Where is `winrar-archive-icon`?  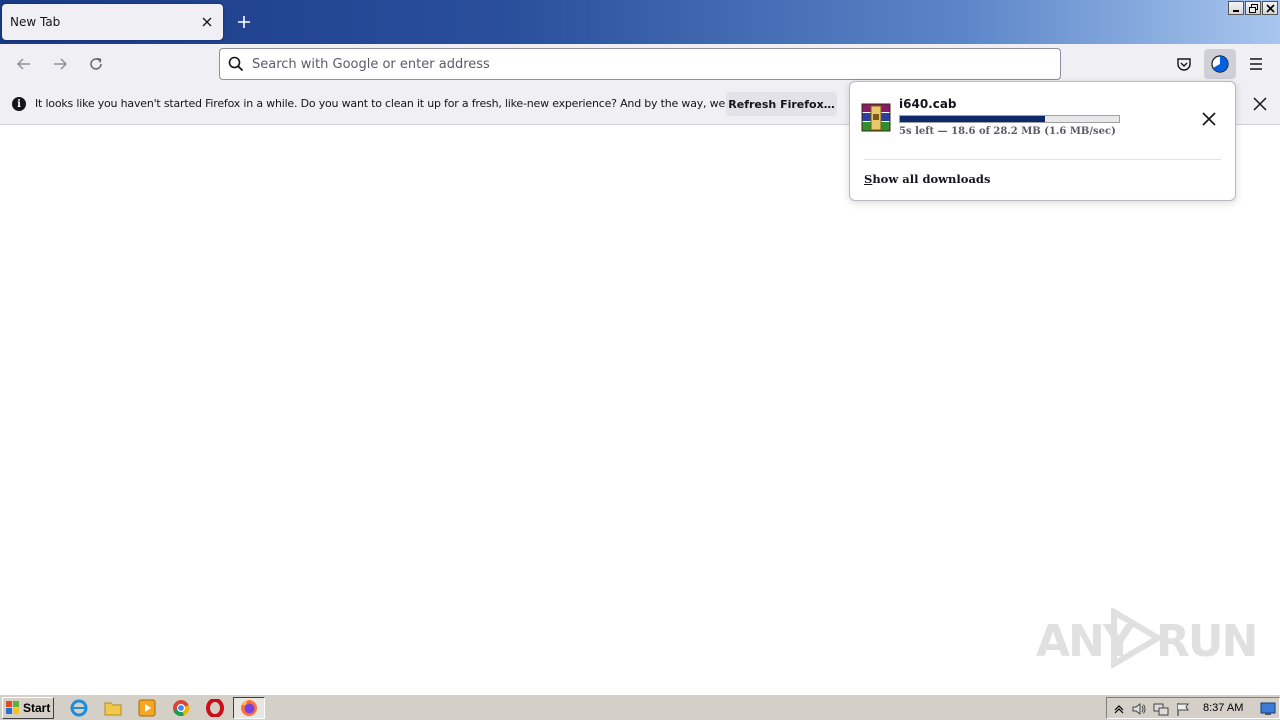
winrar-archive-icon is located at coordinates (876, 118).